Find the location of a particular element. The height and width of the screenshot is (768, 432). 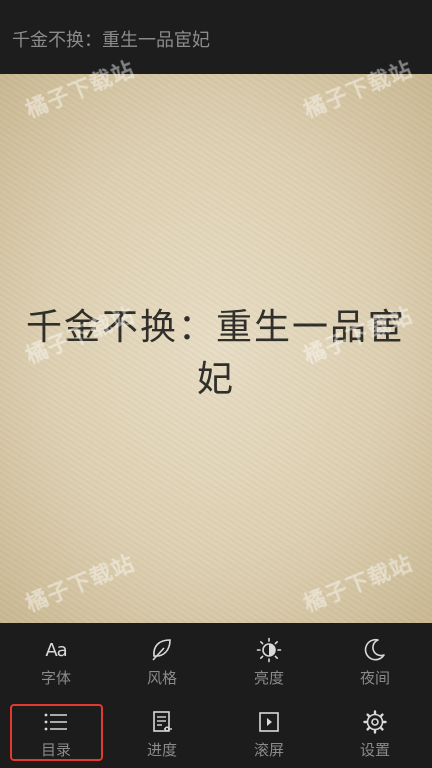

style-button: 风格 is located at coordinates (162, 658).